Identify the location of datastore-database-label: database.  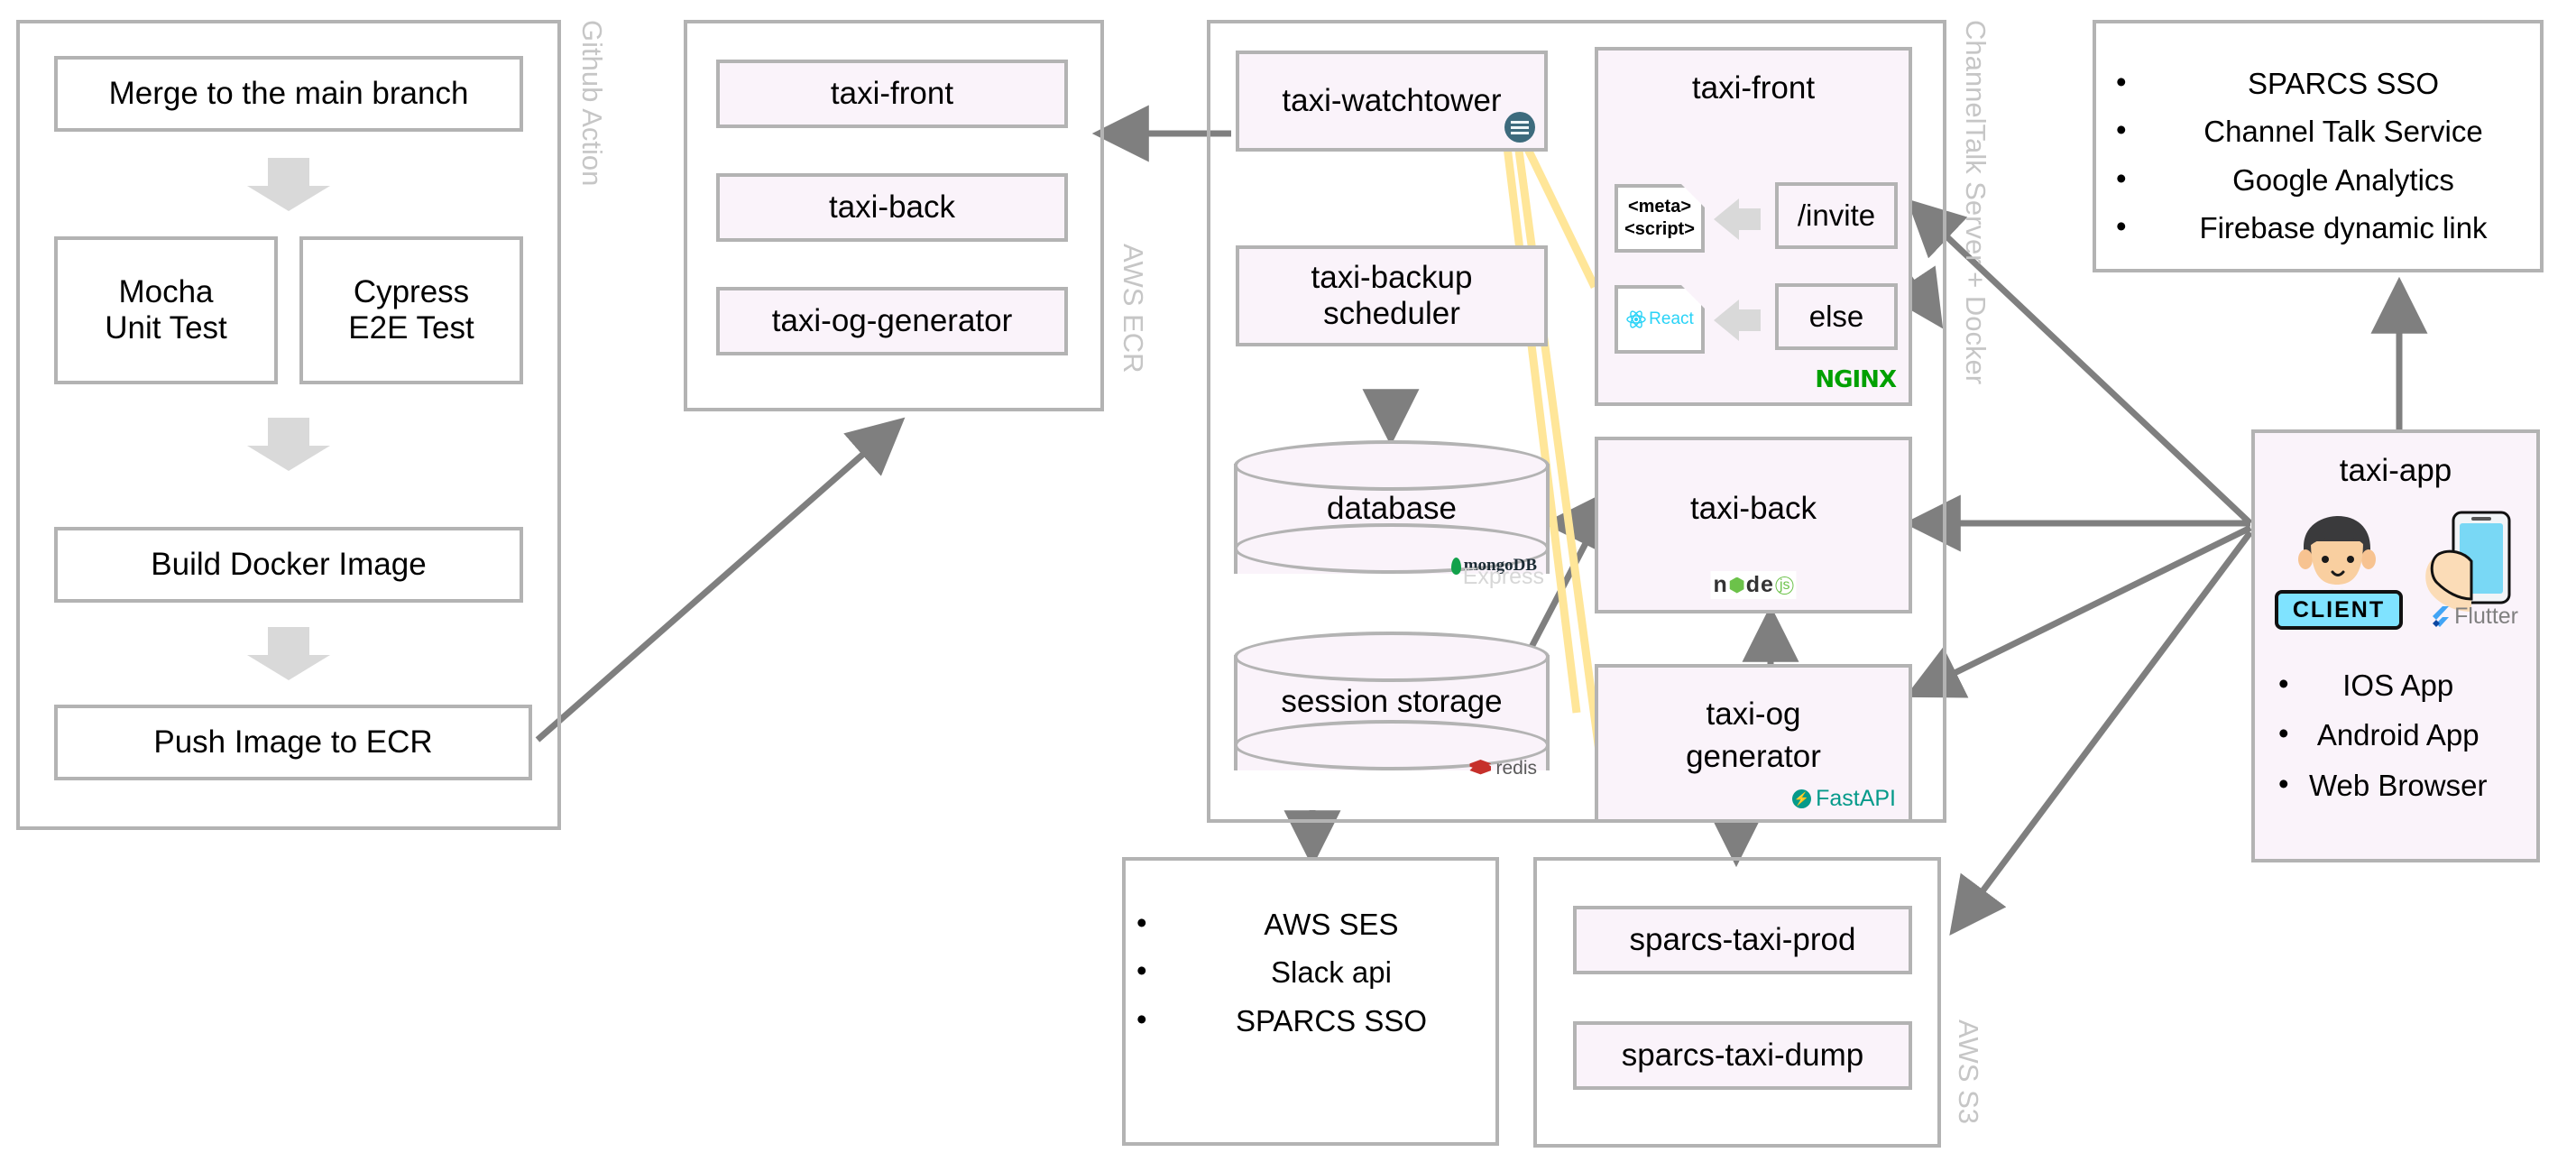
(1392, 509).